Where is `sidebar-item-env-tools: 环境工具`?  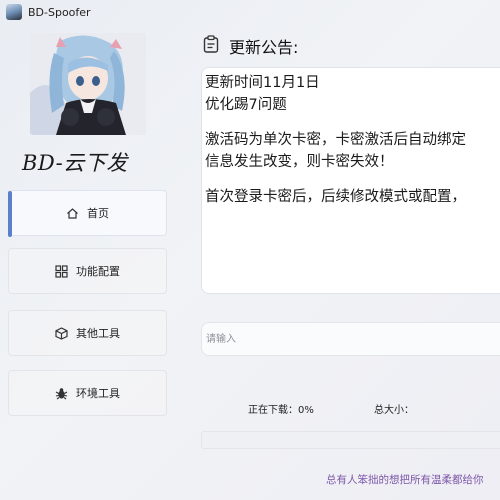
sidebar-item-env-tools: 环境工具 is located at coordinates (87, 393).